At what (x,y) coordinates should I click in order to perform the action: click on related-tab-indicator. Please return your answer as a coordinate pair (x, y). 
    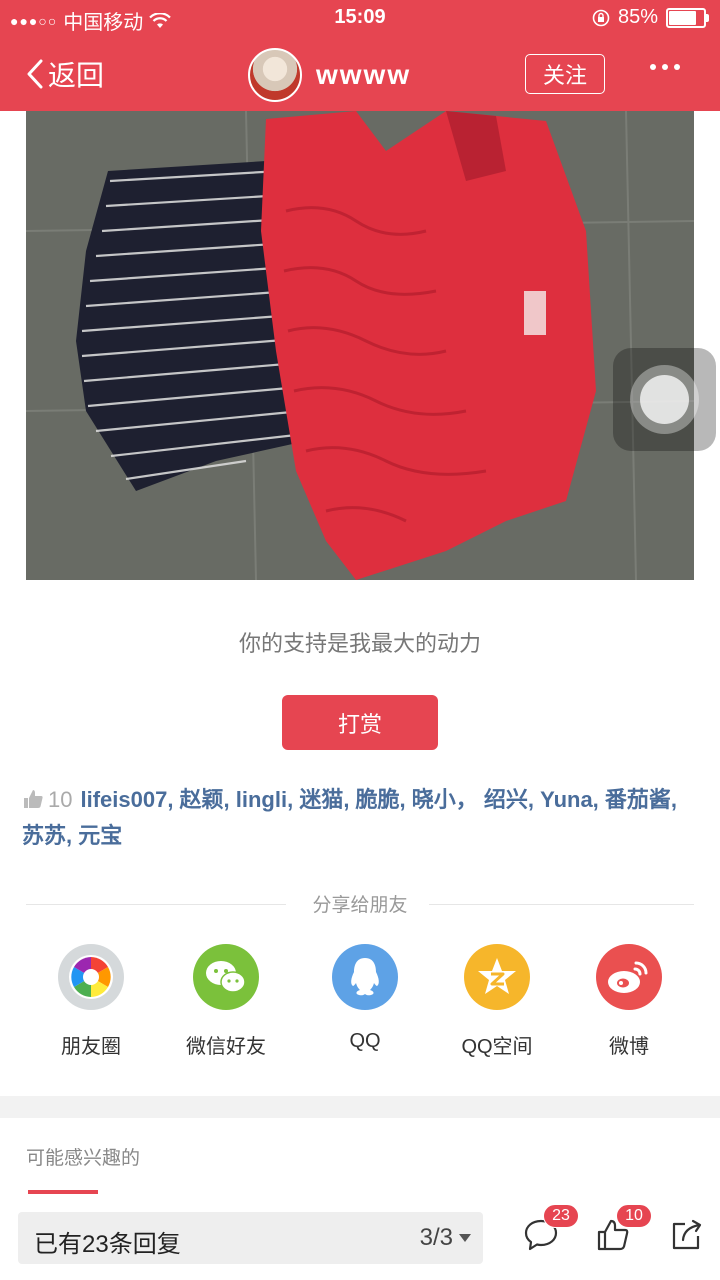
    Looking at the image, I should click on (63, 1192).